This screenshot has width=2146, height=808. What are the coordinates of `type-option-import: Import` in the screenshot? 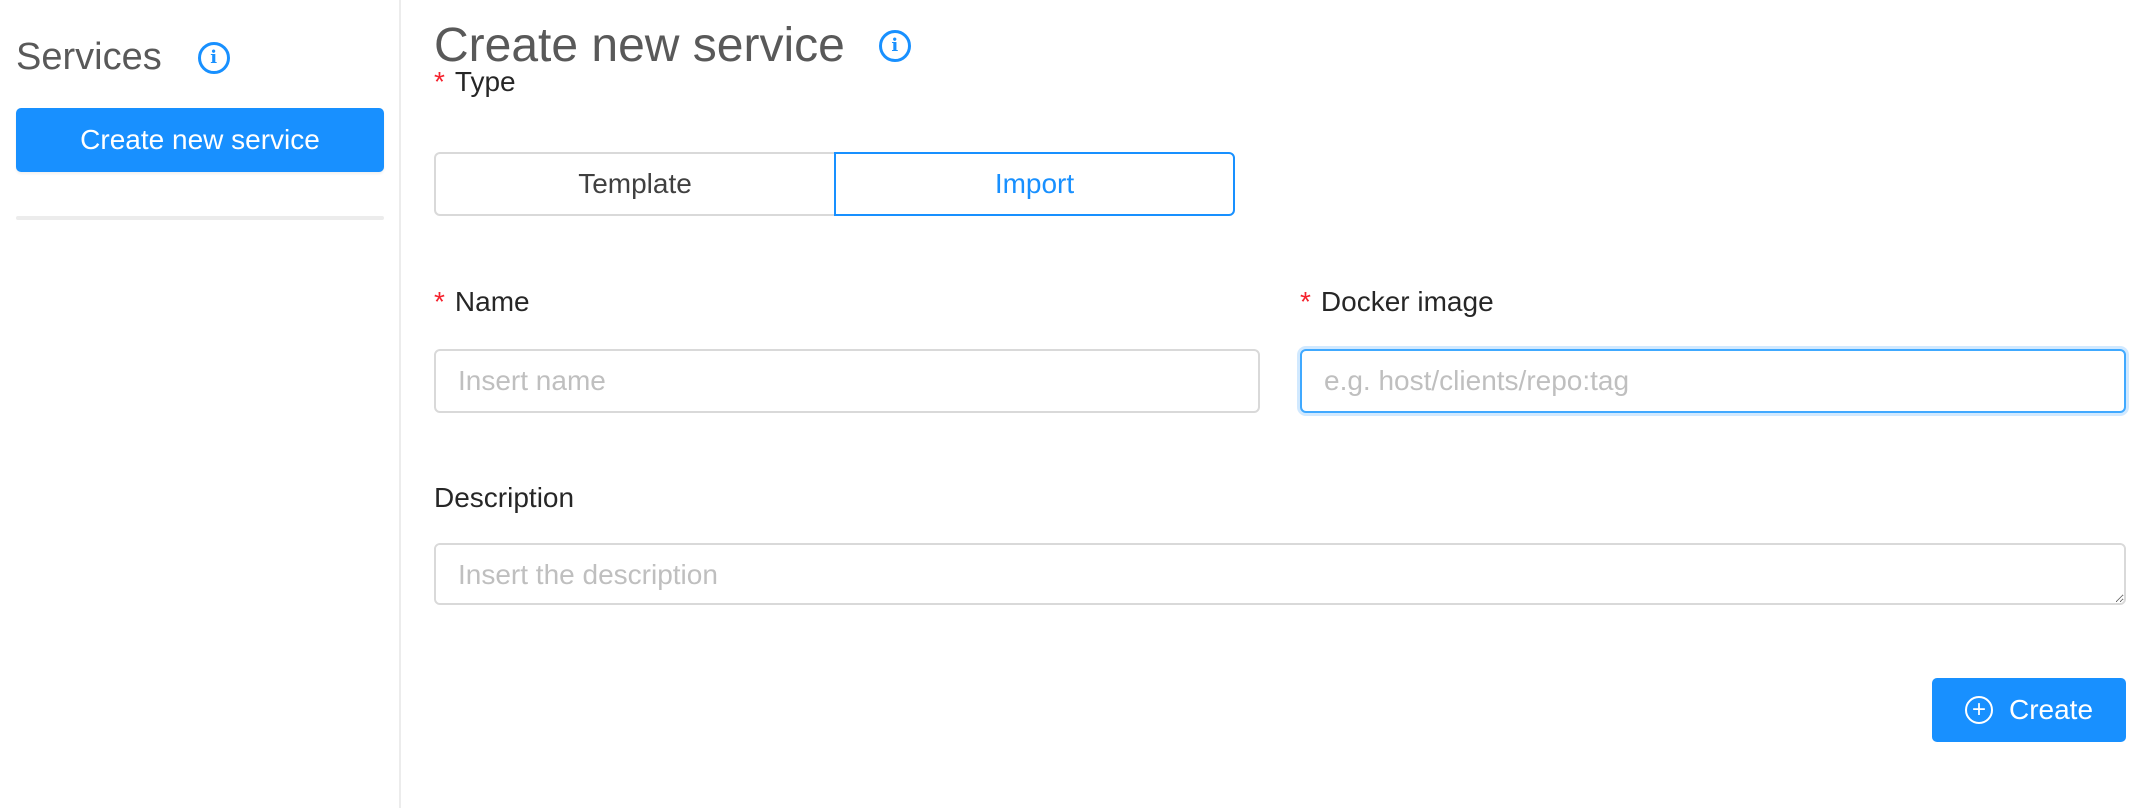 It's located at (1034, 184).